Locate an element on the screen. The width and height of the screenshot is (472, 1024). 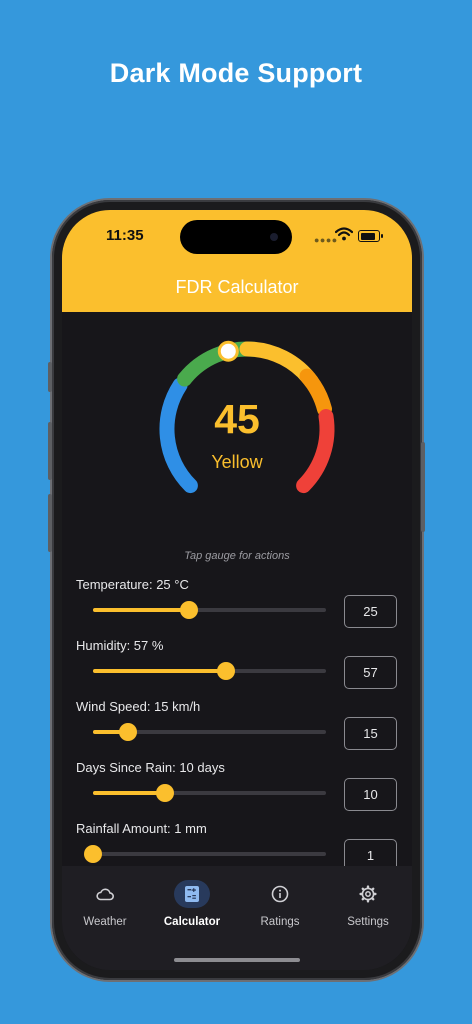
app-header: 11:35 ● ● ● ● FDR Calculator is located at coordinates (237, 261).